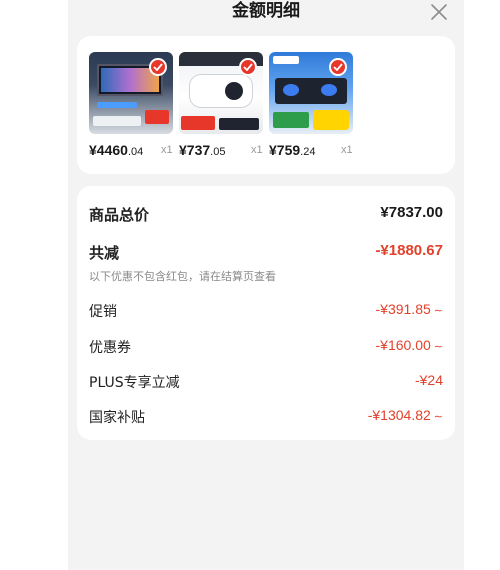 The width and height of the screenshot is (500, 570). I want to click on discount-label: PLUS专享立减, so click(134, 383).